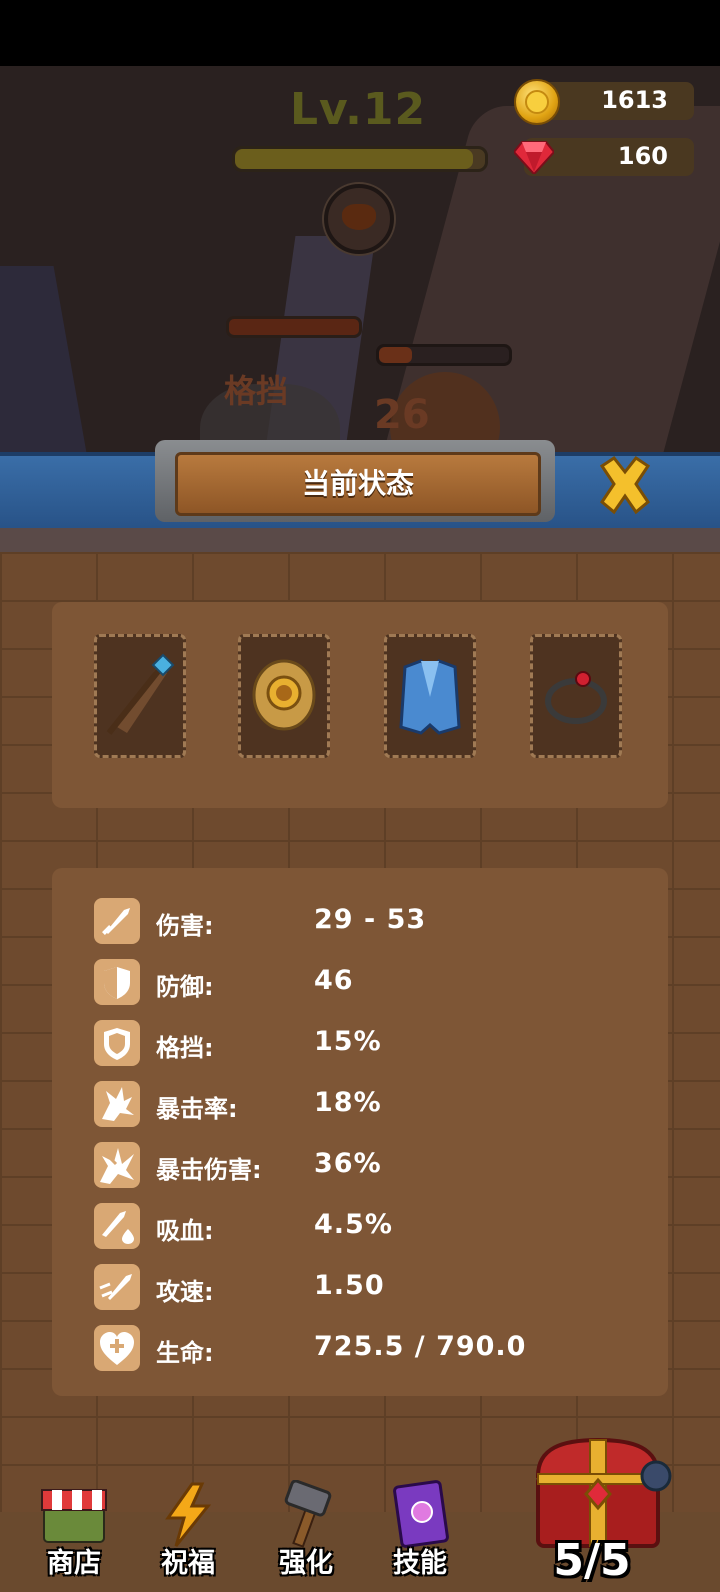 The height and width of the screenshot is (1592, 720). Describe the element at coordinates (306, 1514) in the screenshot. I see `hammer-icon` at that location.